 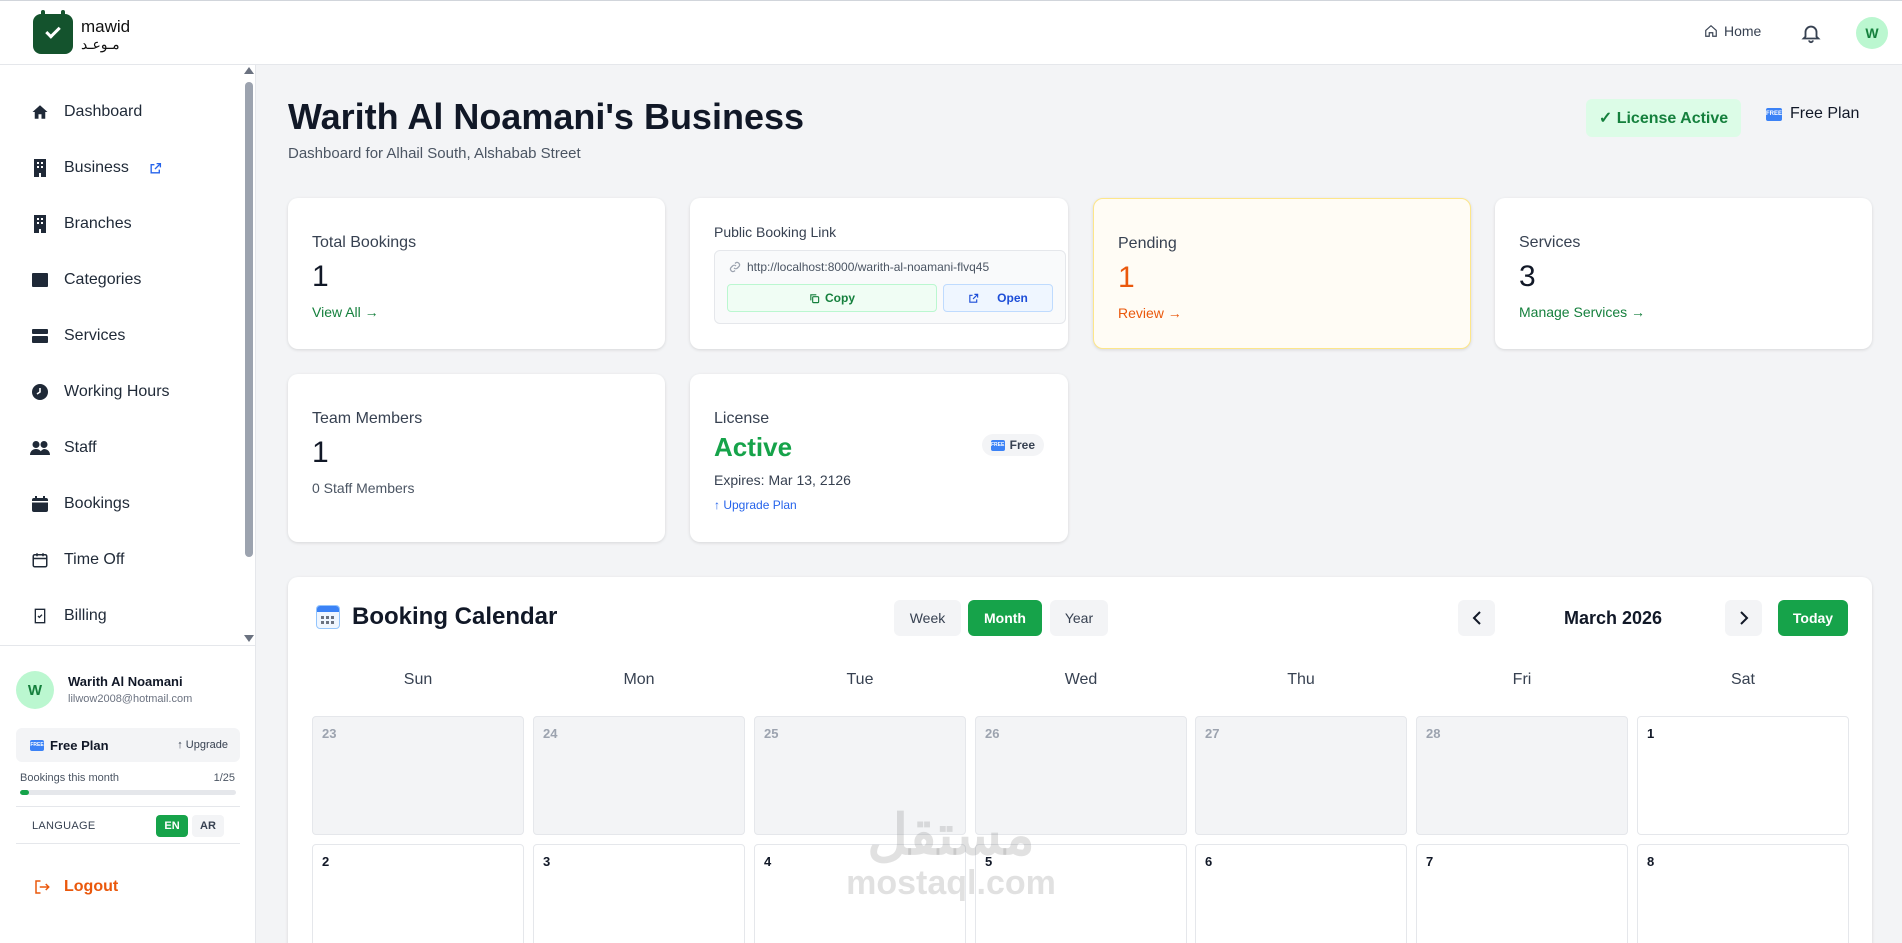 What do you see at coordinates (40, 336) in the screenshot?
I see `list-icon` at bounding box center [40, 336].